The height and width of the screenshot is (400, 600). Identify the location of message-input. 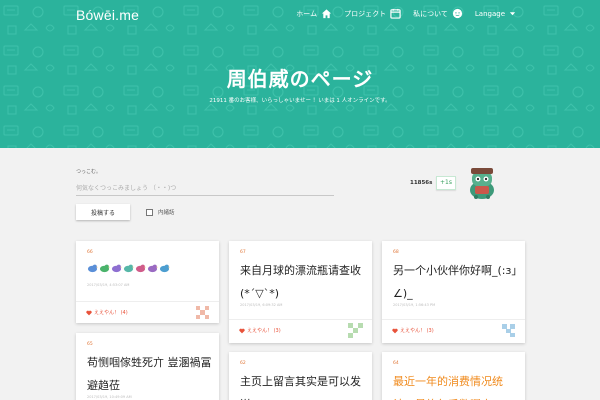
(205, 189).